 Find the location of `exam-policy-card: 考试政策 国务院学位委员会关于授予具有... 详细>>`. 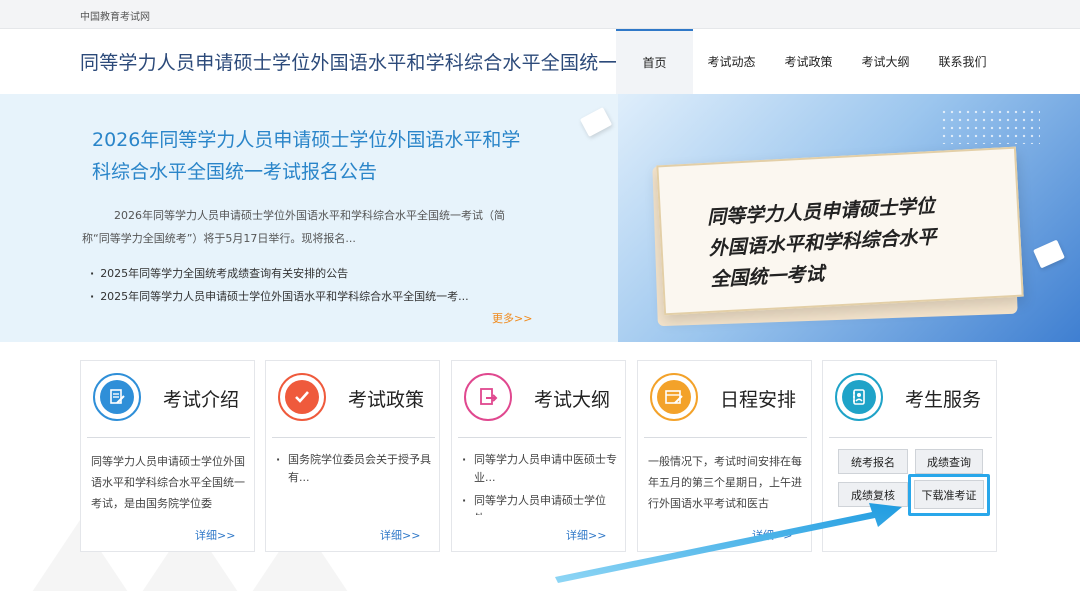

exam-policy-card: 考试政策 国务院学位委员会关于授予具有... 详细>> is located at coordinates (352, 456).